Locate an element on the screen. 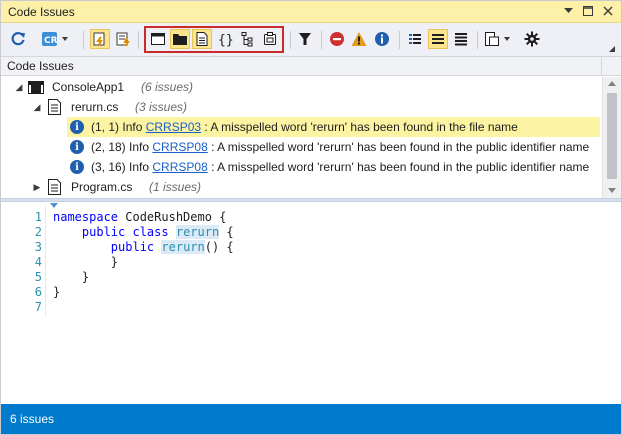 This screenshot has height=435, width=622. code-line: public rerurn() { is located at coordinates (172, 247).